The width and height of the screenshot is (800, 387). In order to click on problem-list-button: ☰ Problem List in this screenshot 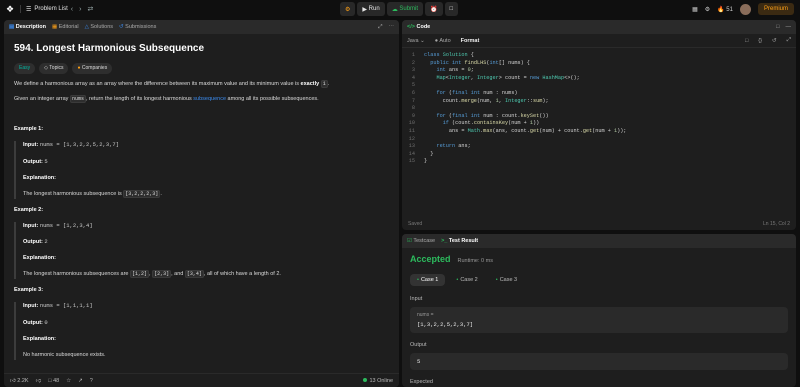, I will do `click(47, 9)`.